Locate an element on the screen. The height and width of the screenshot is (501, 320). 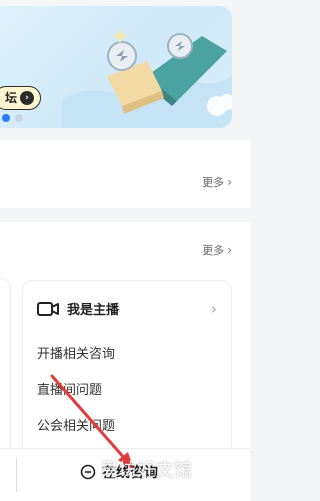
card-title: 我是主播 is located at coordinates (93, 310).